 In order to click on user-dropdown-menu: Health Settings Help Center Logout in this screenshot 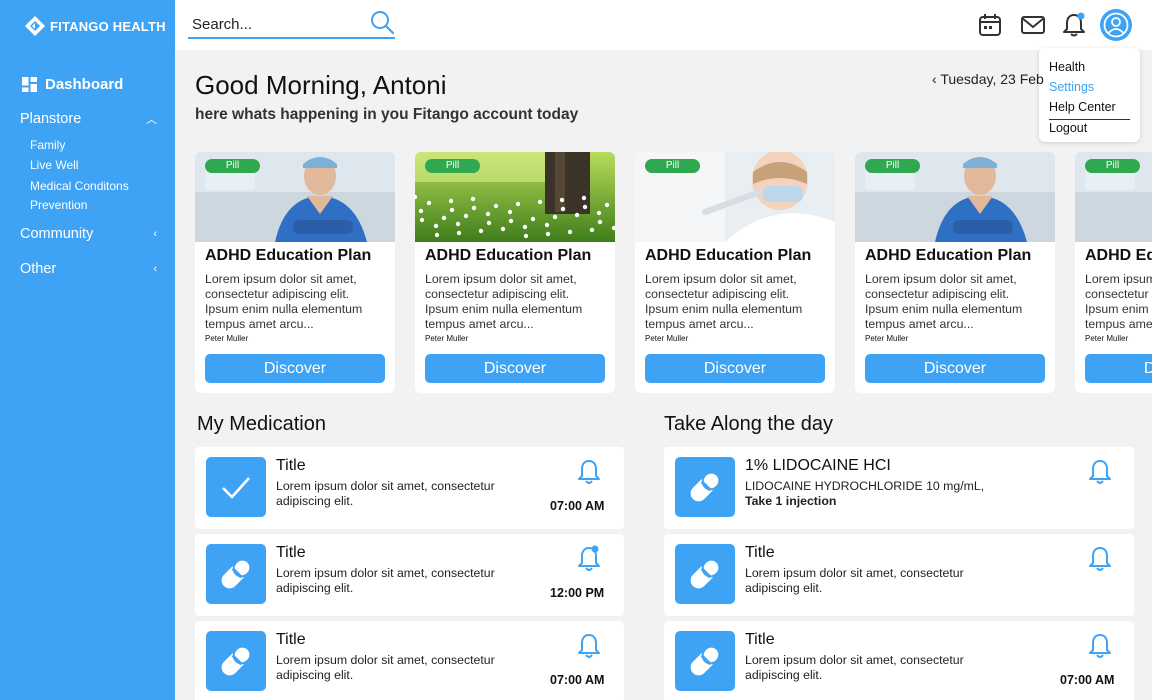, I will do `click(1089, 95)`.